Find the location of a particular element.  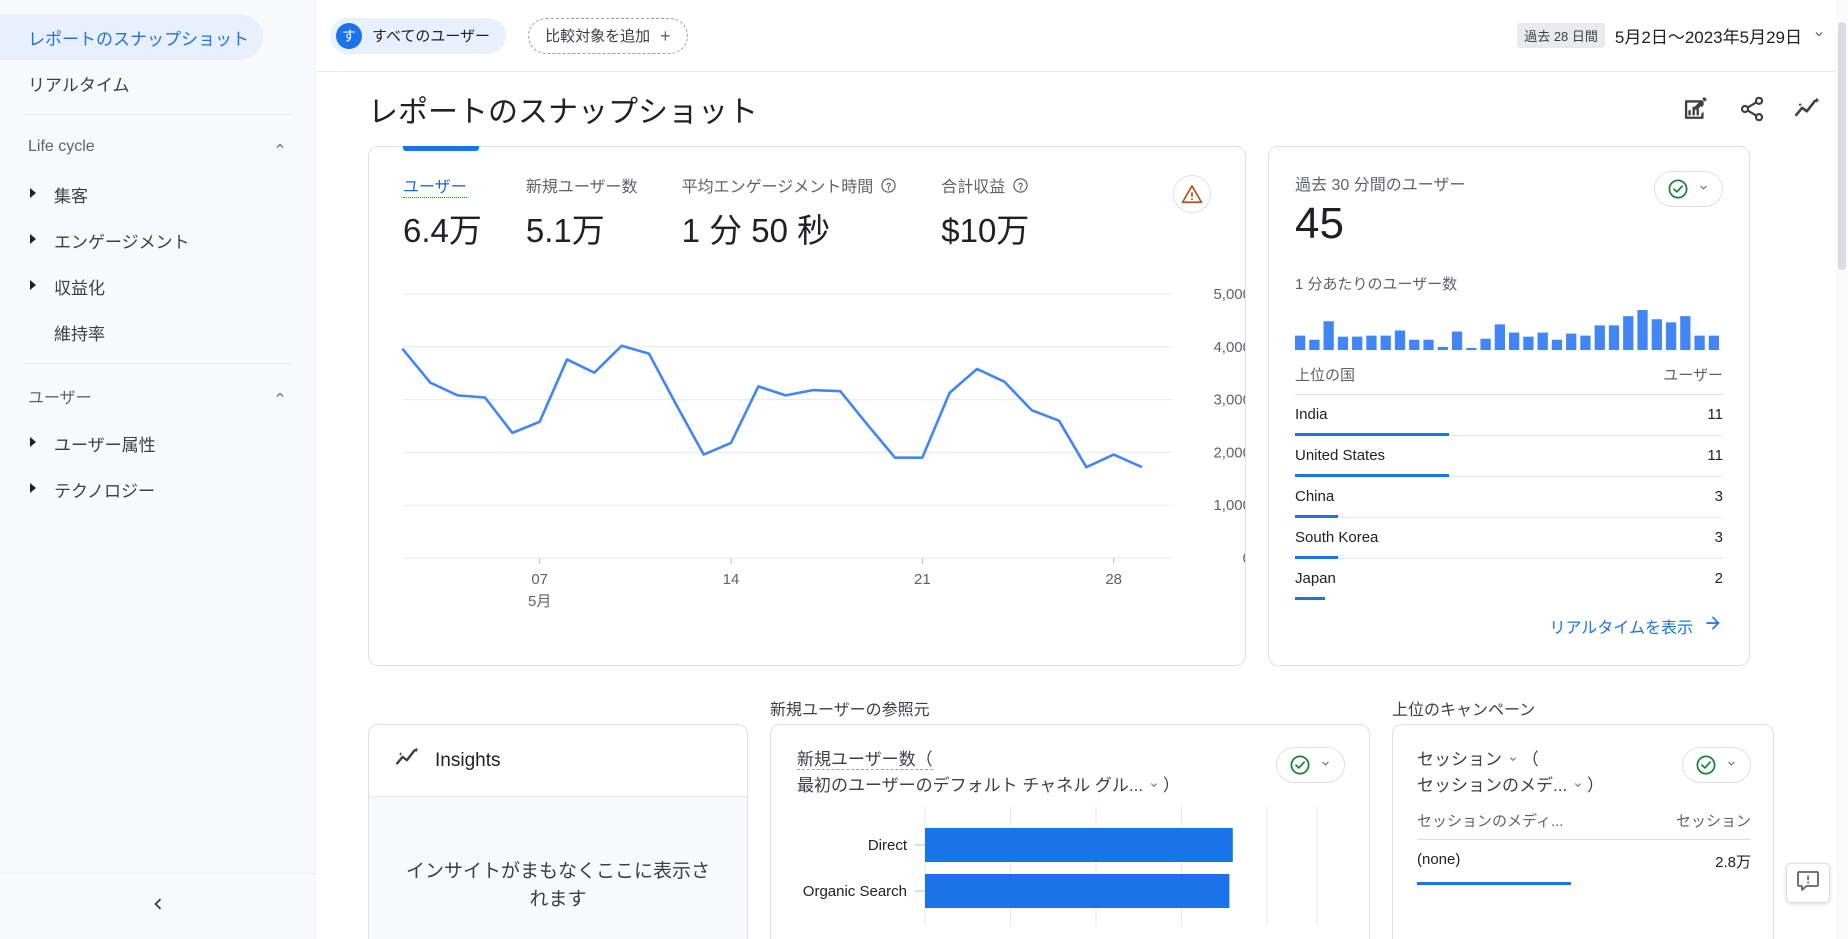

collapse-sidebar-button is located at coordinates (158, 906).